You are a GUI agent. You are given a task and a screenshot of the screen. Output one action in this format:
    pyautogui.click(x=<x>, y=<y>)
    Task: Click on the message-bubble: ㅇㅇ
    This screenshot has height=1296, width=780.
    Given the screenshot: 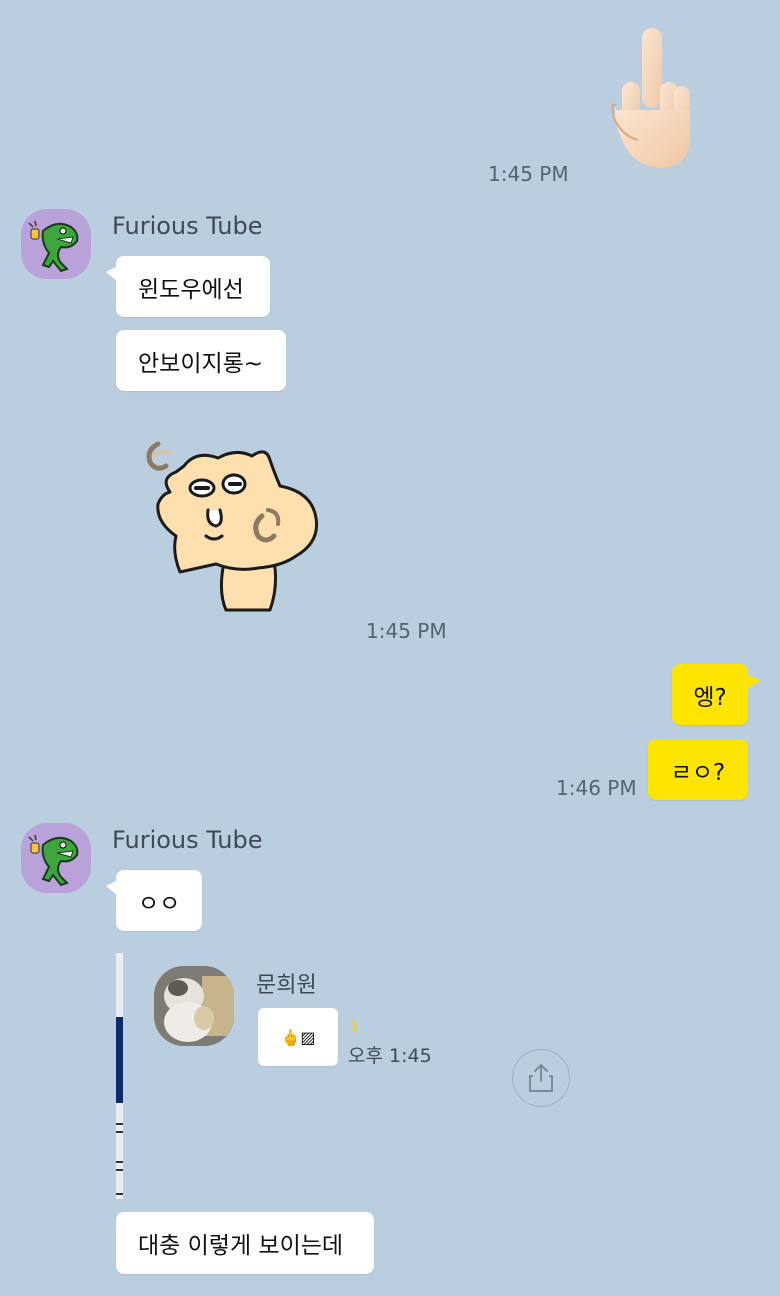 What is the action you would take?
    pyautogui.click(x=154, y=900)
    